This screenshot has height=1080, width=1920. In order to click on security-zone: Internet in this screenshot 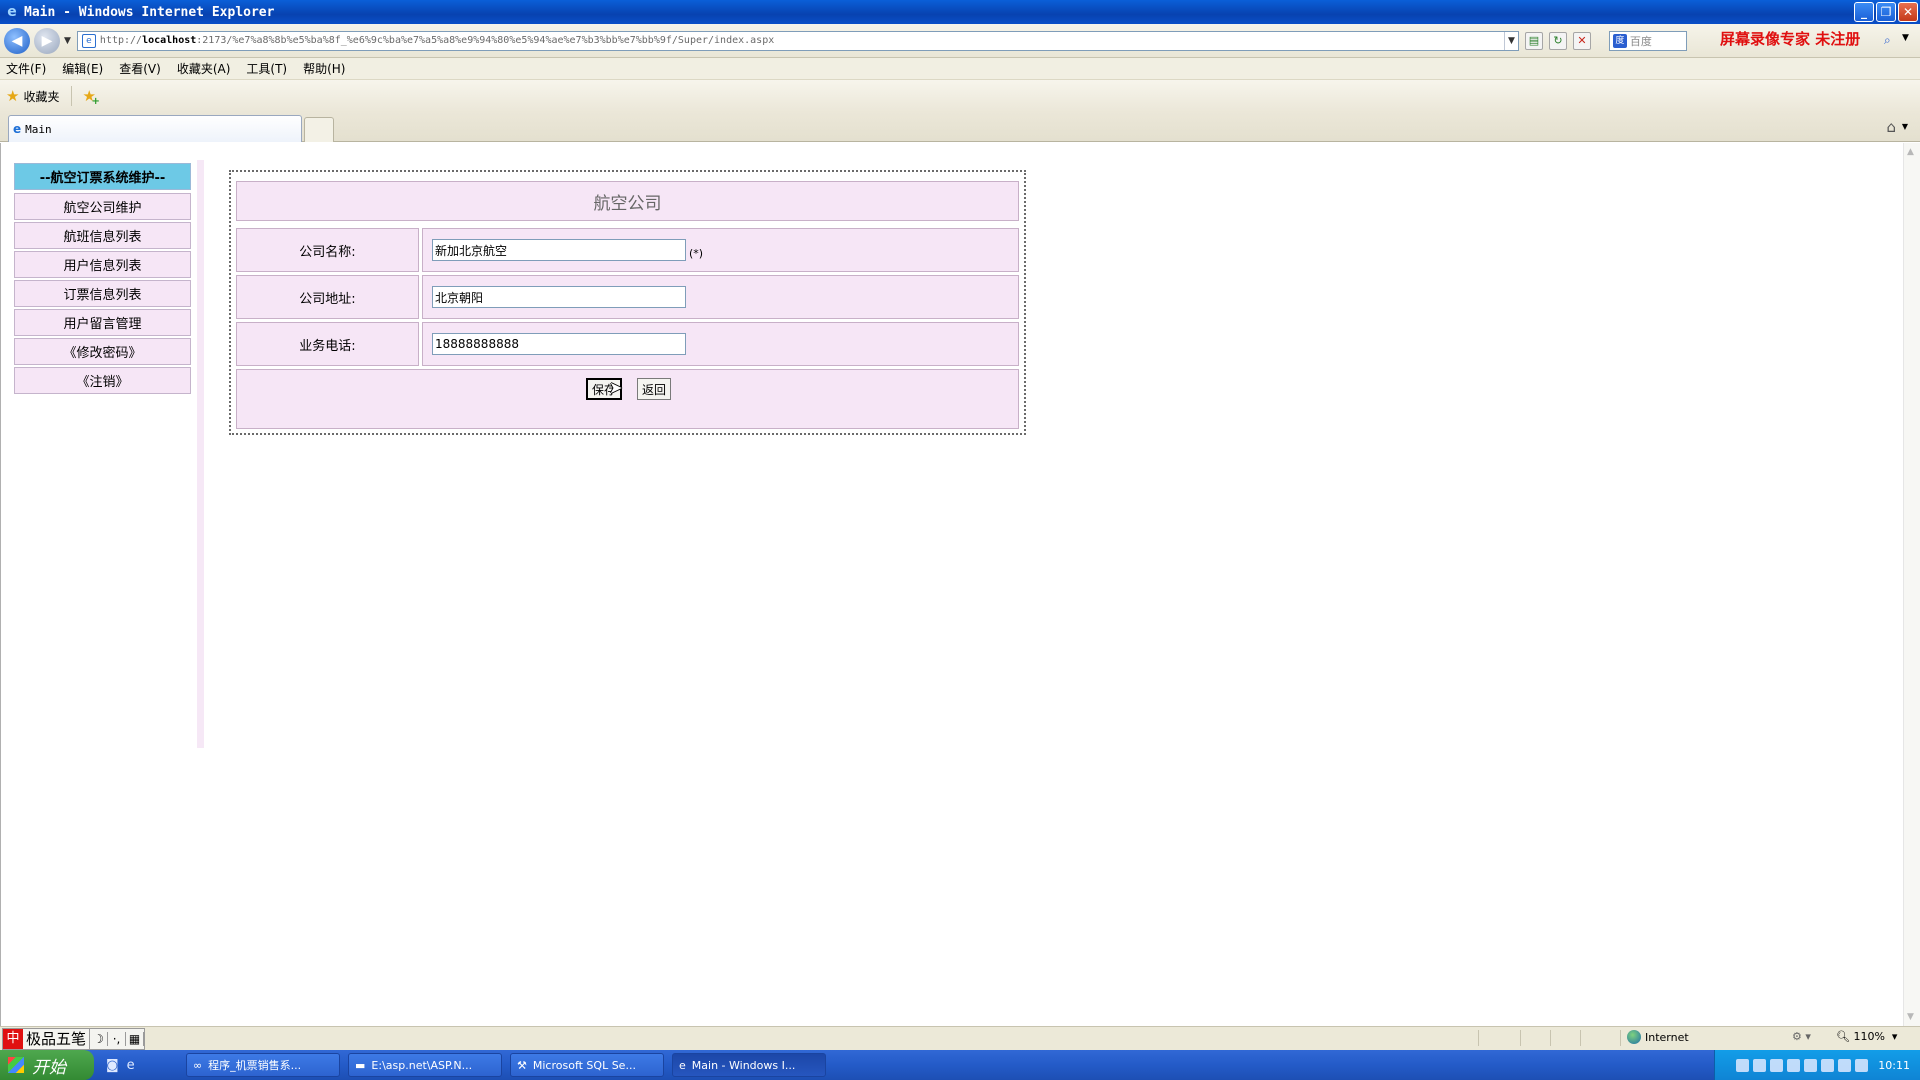, I will do `click(1658, 1037)`.